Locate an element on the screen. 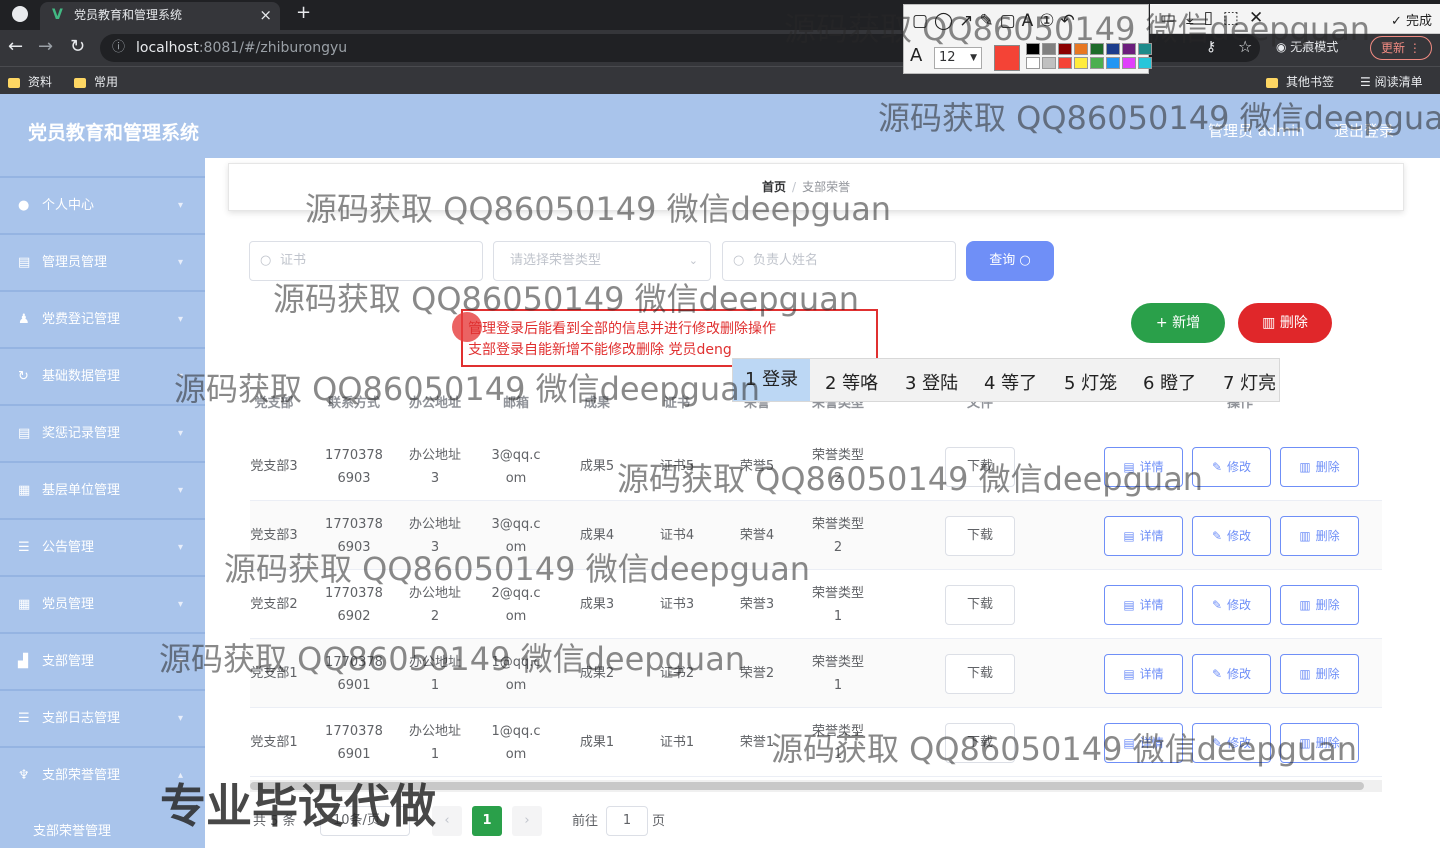 This screenshot has height=848, width=1440. ime-candidate: 3 登陆 is located at coordinates (931, 382).